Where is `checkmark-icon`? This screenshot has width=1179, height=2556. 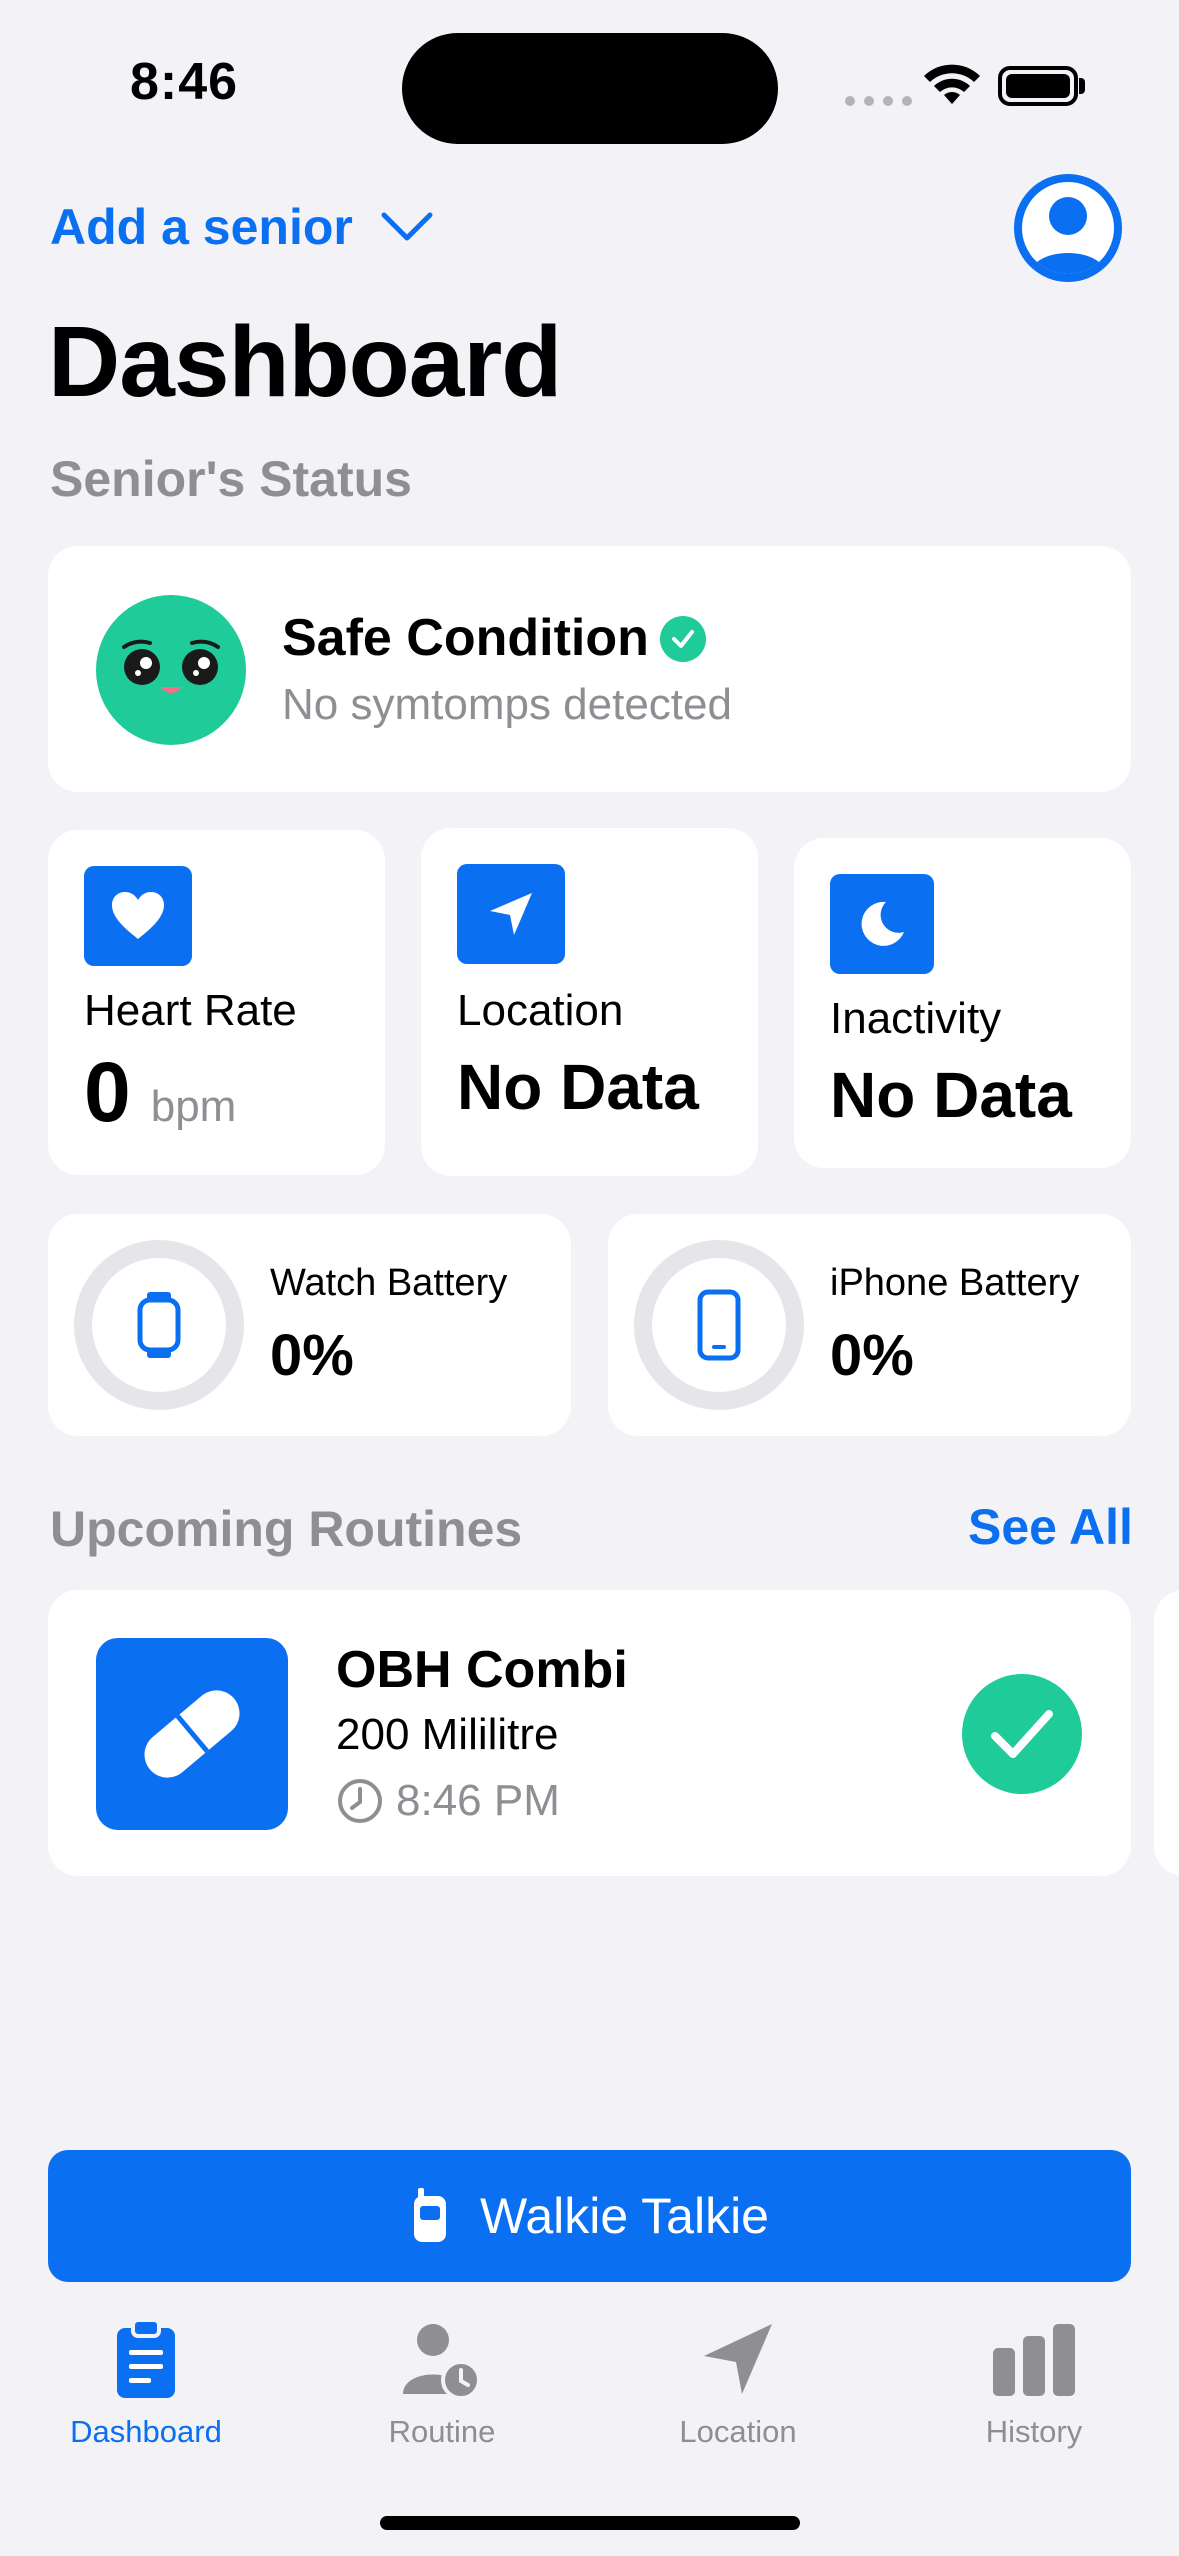
checkmark-icon is located at coordinates (1022, 1734).